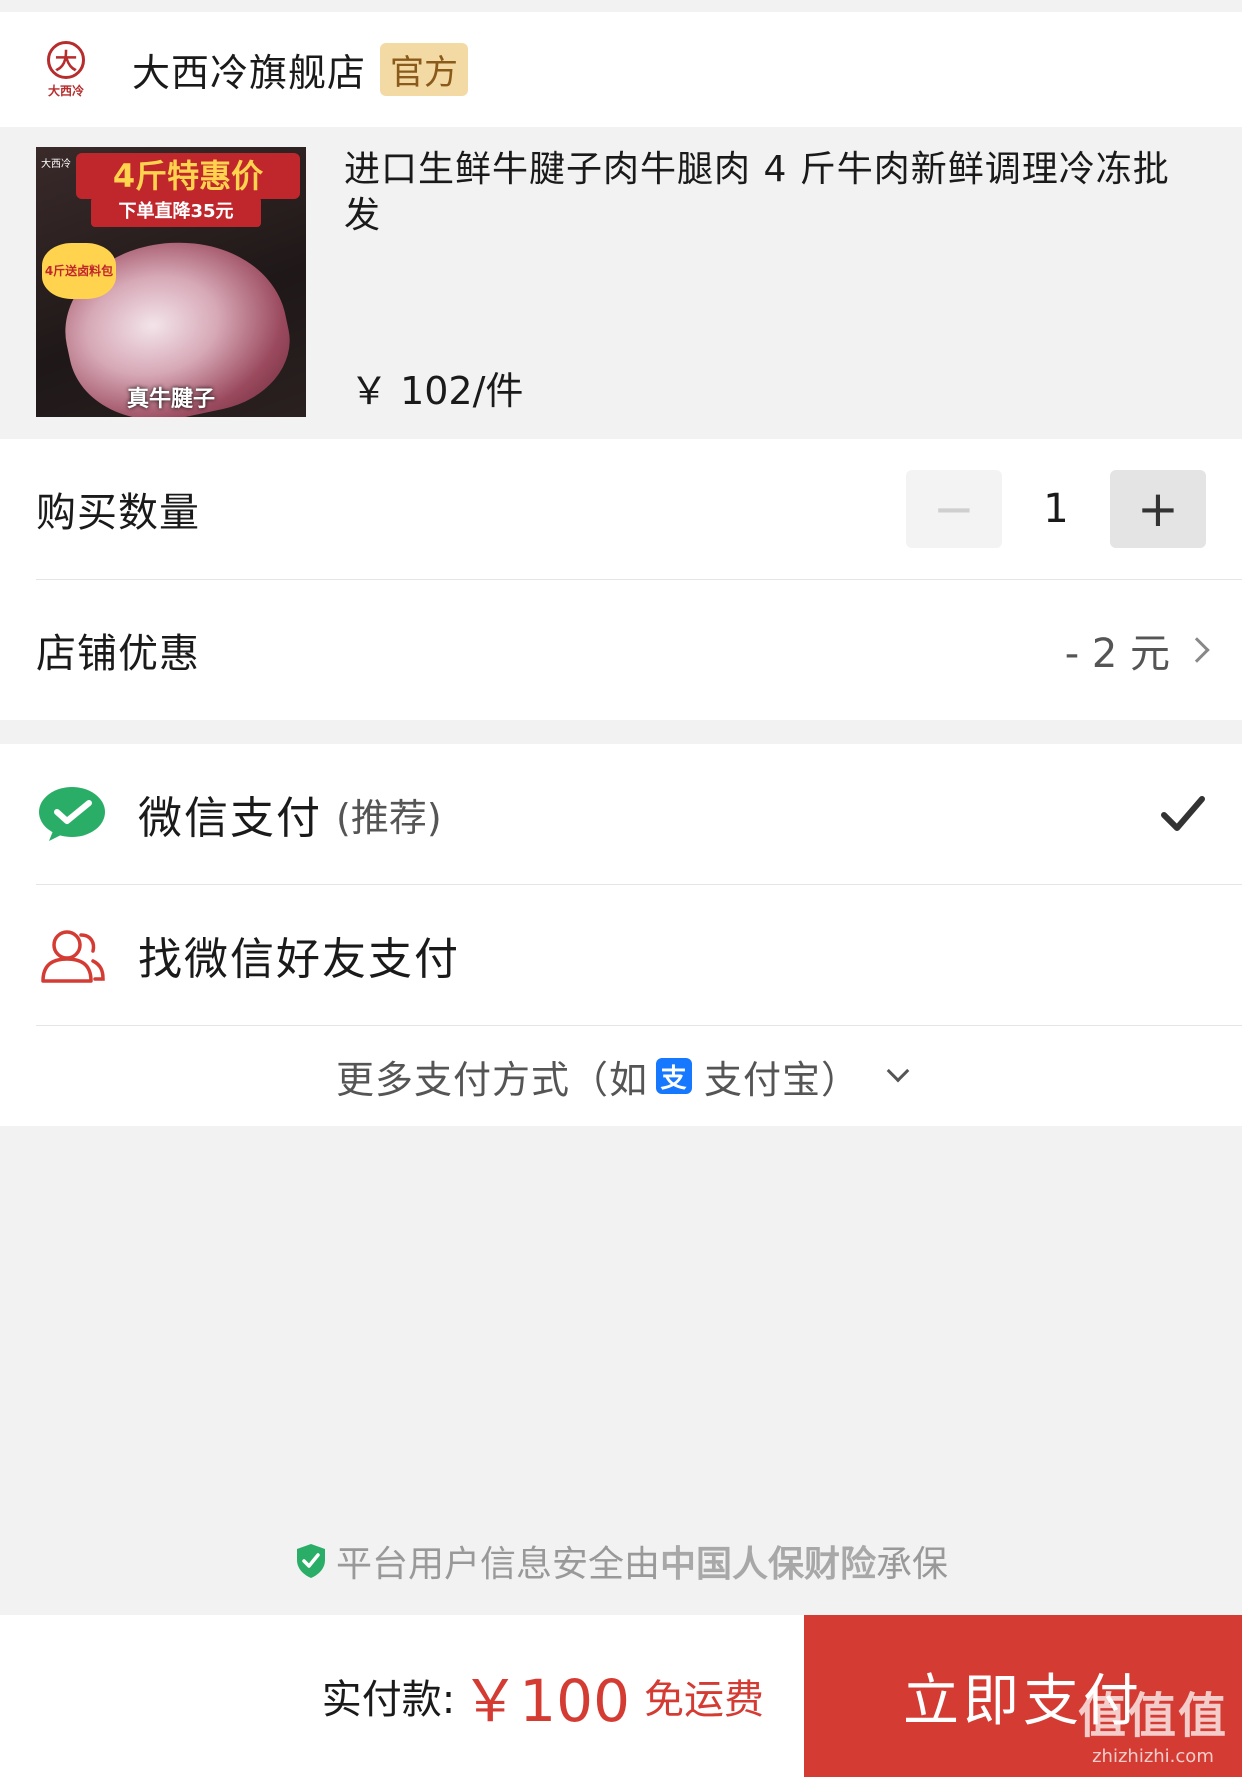 Image resolution: width=1242 pixels, height=1777 pixels. What do you see at coordinates (1183, 814) in the screenshot?
I see `selected-check-icon` at bounding box center [1183, 814].